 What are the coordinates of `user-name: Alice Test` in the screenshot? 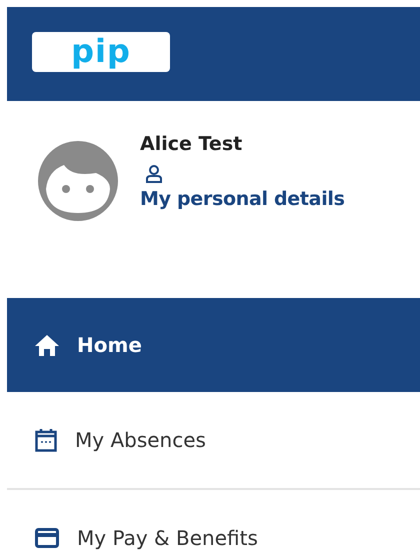 It's located at (191, 144).